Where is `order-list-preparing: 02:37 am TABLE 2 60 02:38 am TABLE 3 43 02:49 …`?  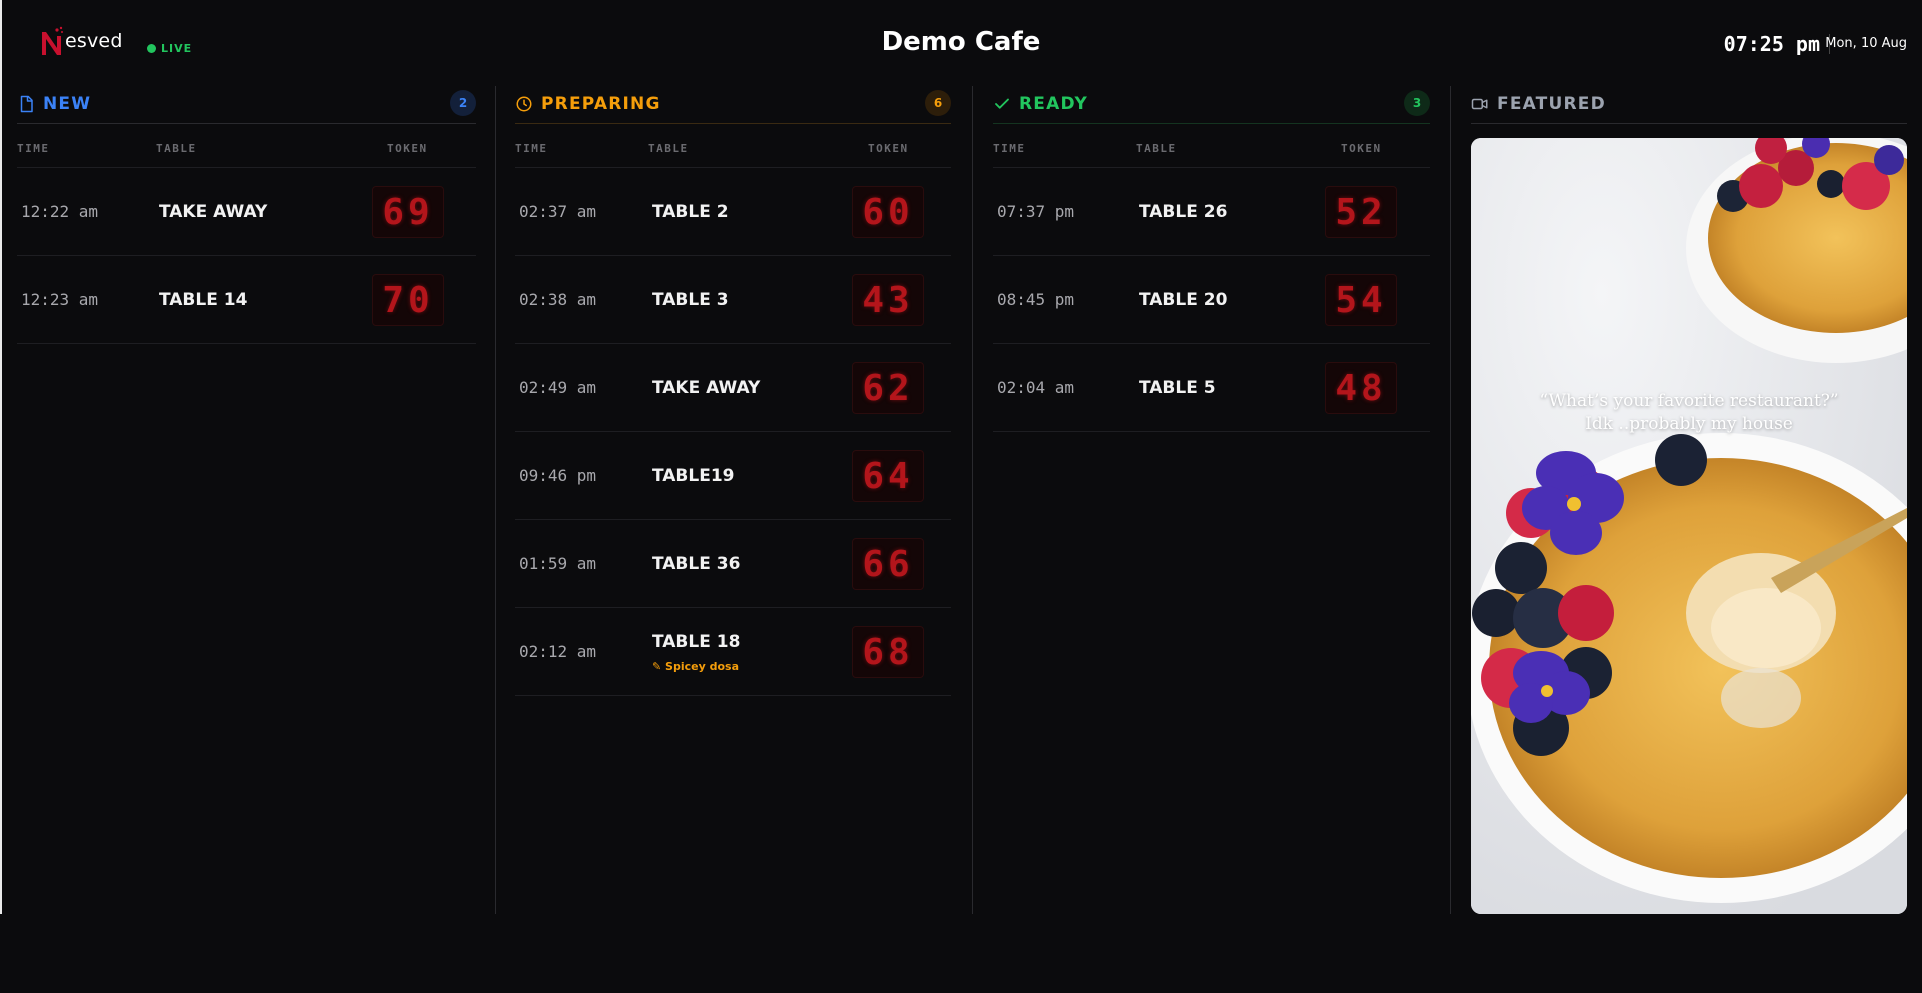 order-list-preparing: 02:37 am TABLE 2 60 02:38 am TABLE 3 43 02:49 … is located at coordinates (733, 432).